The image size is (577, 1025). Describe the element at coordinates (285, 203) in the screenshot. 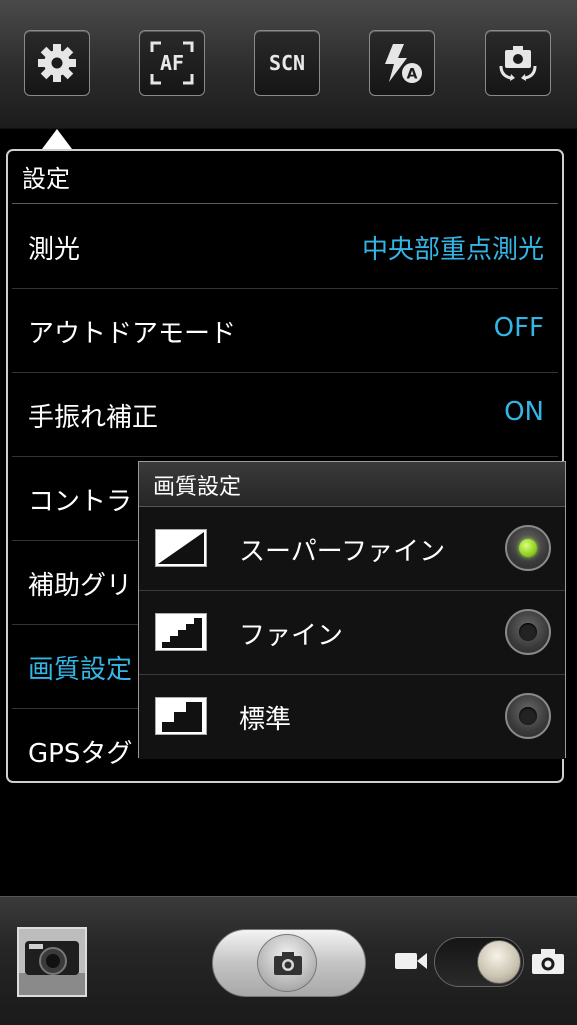

I see `divider` at that location.